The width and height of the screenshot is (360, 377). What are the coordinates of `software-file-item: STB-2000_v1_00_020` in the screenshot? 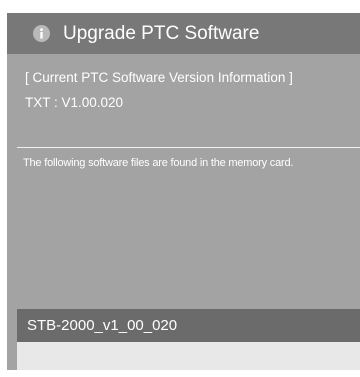 It's located at (188, 325).